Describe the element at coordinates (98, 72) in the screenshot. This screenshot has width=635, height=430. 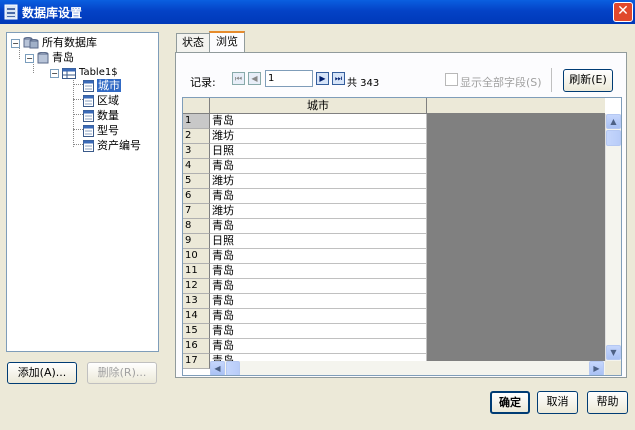
I see `tree-label: Table1$` at that location.